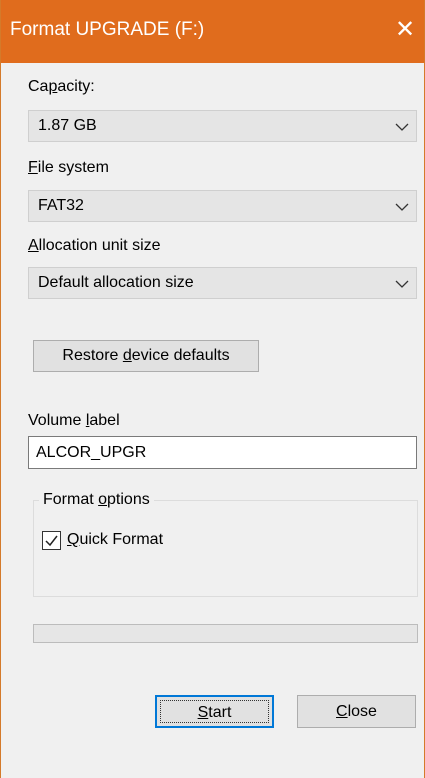 Image resolution: width=425 pixels, height=778 pixels. I want to click on focus-rectangle, so click(214, 711).